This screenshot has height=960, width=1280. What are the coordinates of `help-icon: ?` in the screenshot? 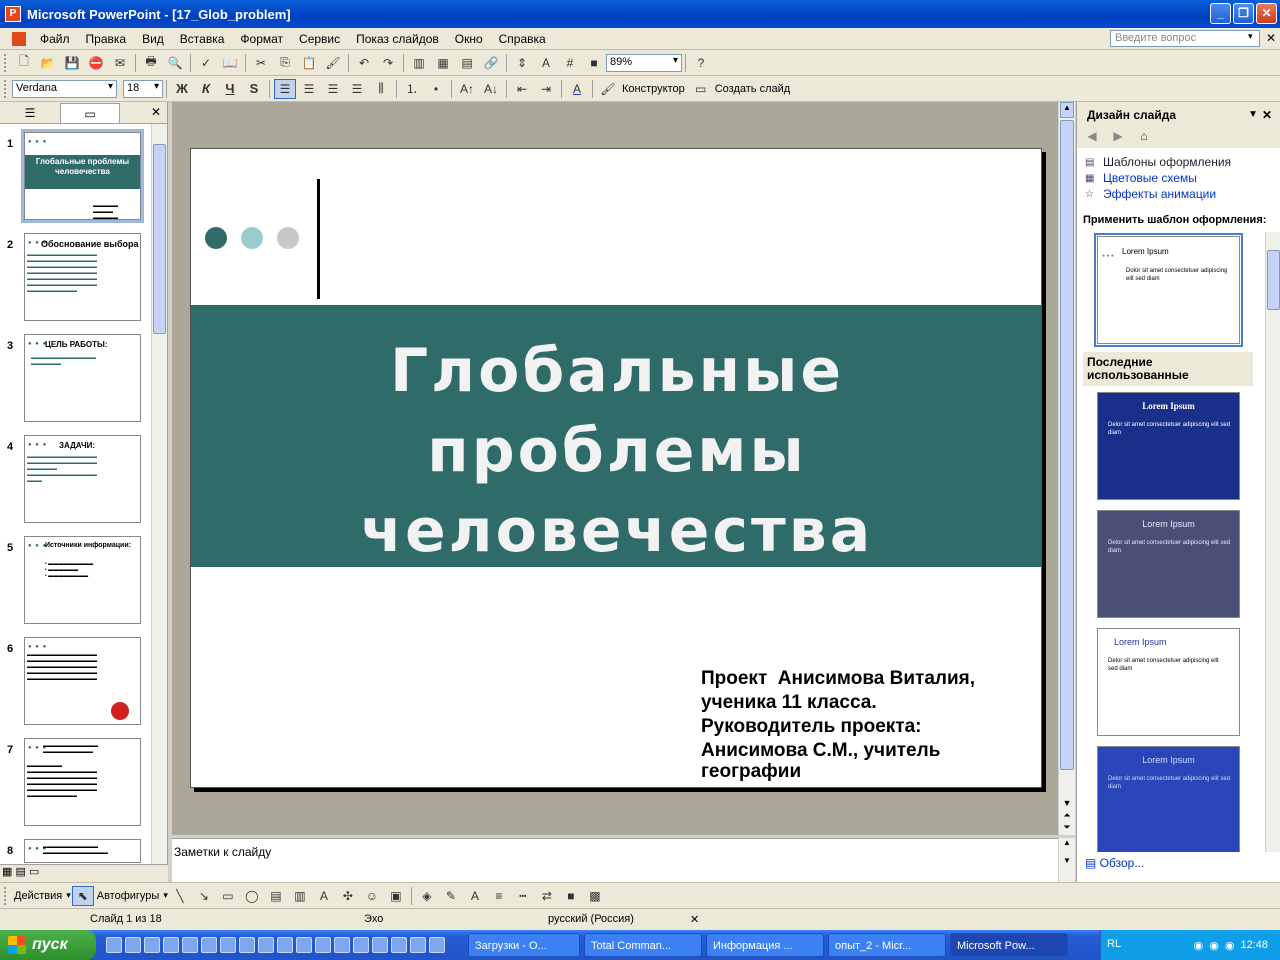 It's located at (701, 63).